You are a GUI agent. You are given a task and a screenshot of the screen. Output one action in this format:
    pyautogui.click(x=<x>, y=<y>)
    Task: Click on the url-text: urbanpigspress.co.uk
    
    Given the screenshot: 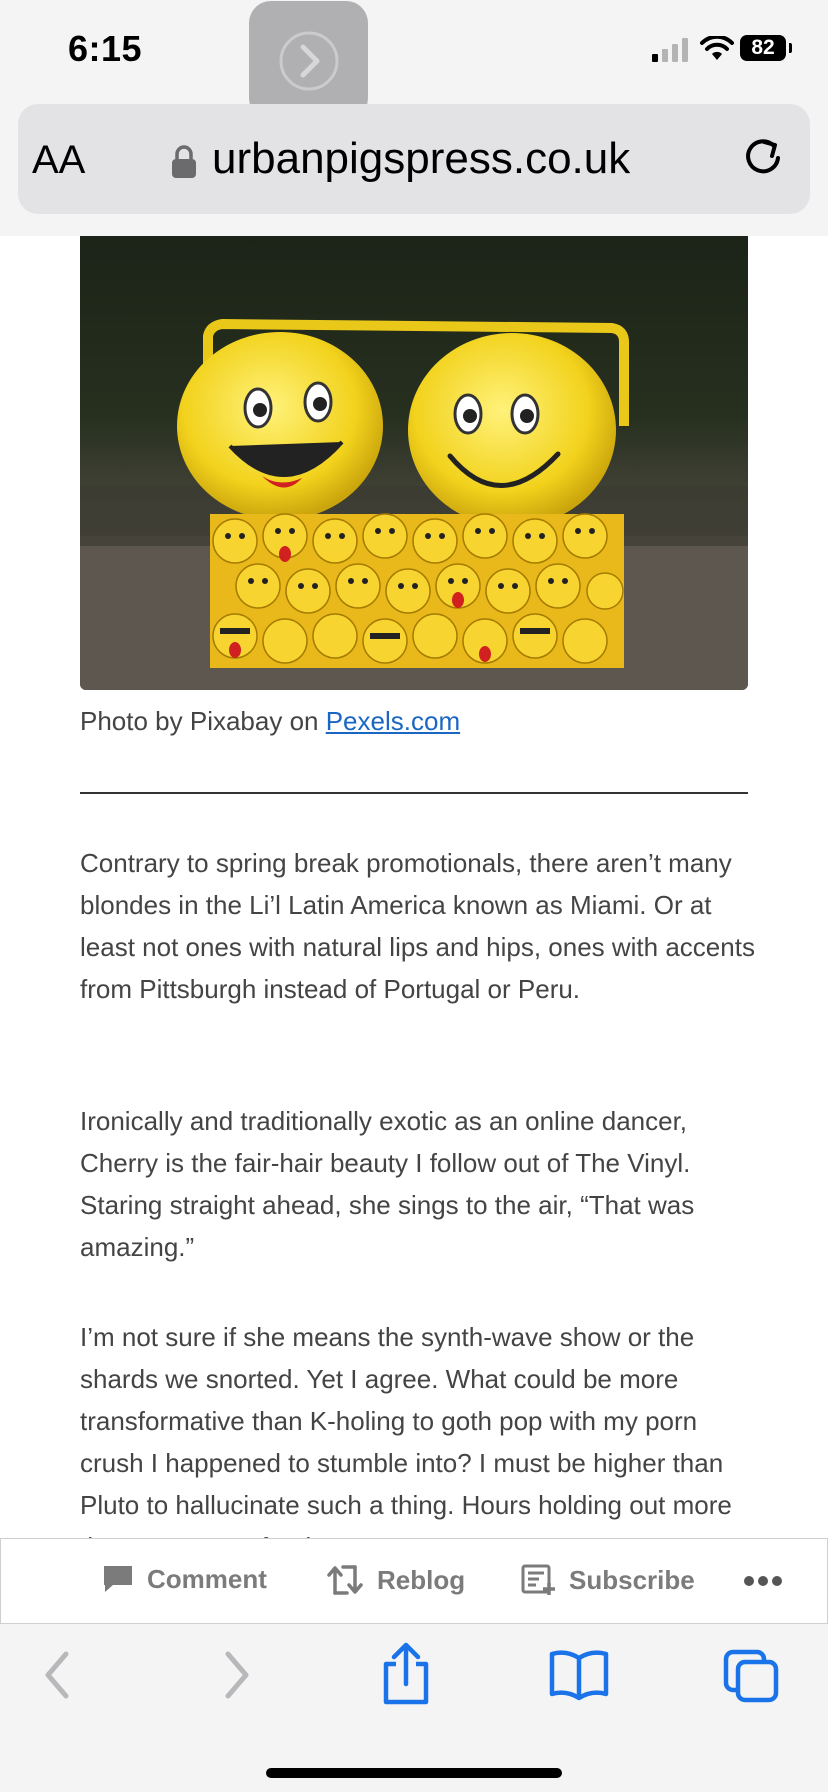 What is the action you would take?
    pyautogui.click(x=421, y=159)
    